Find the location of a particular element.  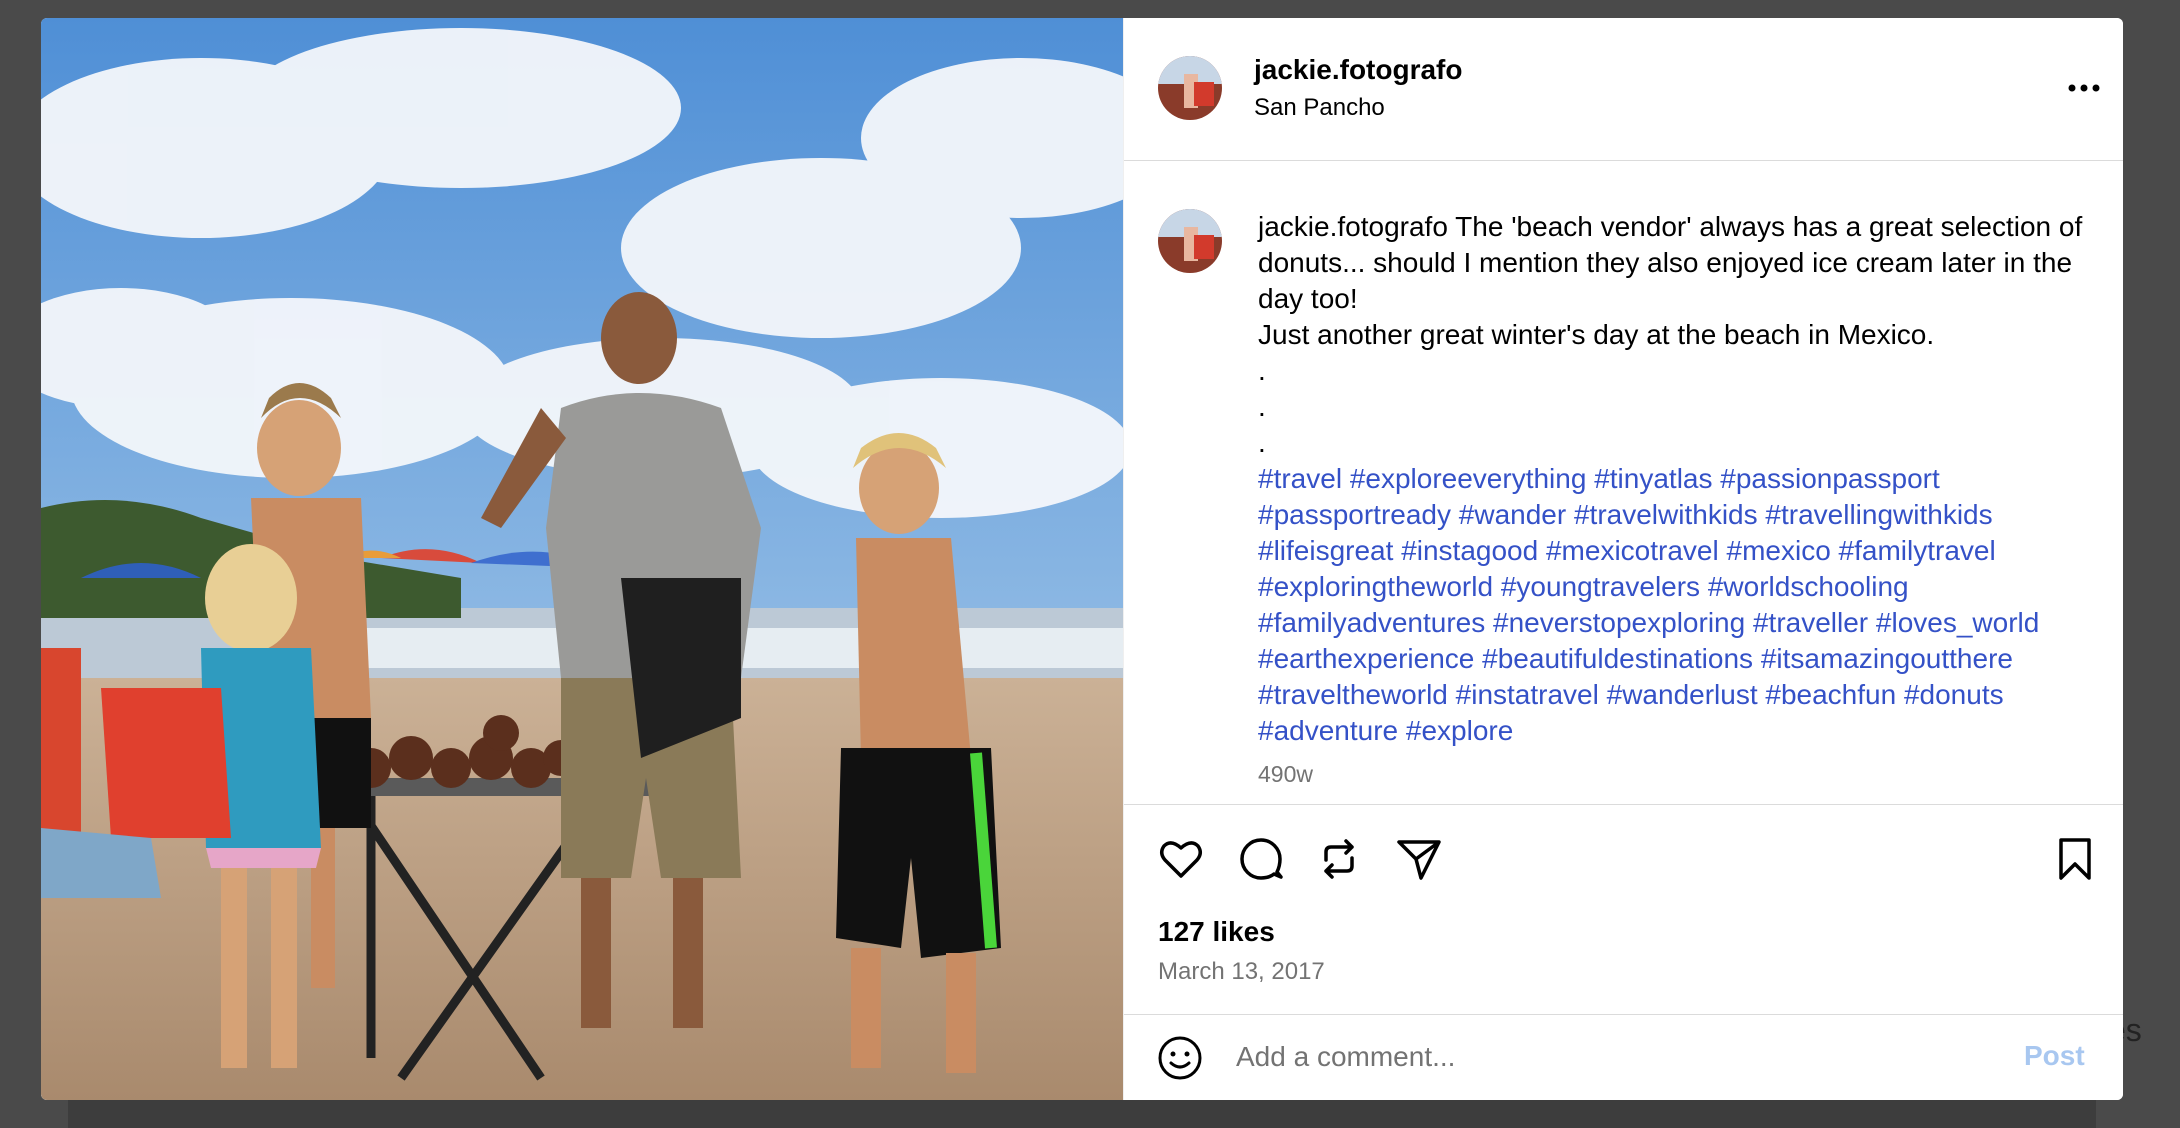

share-icon is located at coordinates (1419, 859).